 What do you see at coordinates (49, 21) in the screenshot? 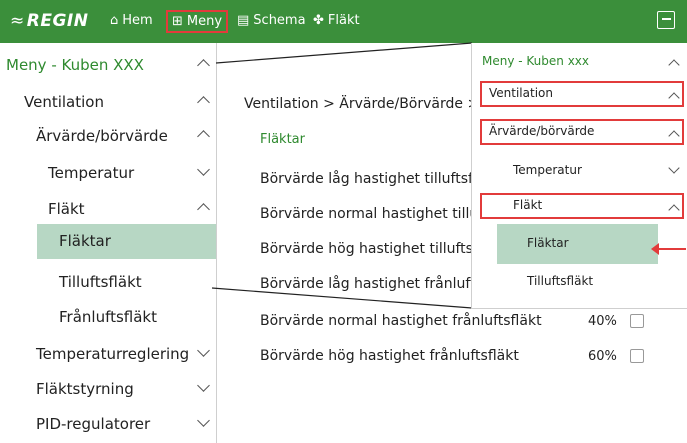
I see `regin-logo: ≈ REGIN` at bounding box center [49, 21].